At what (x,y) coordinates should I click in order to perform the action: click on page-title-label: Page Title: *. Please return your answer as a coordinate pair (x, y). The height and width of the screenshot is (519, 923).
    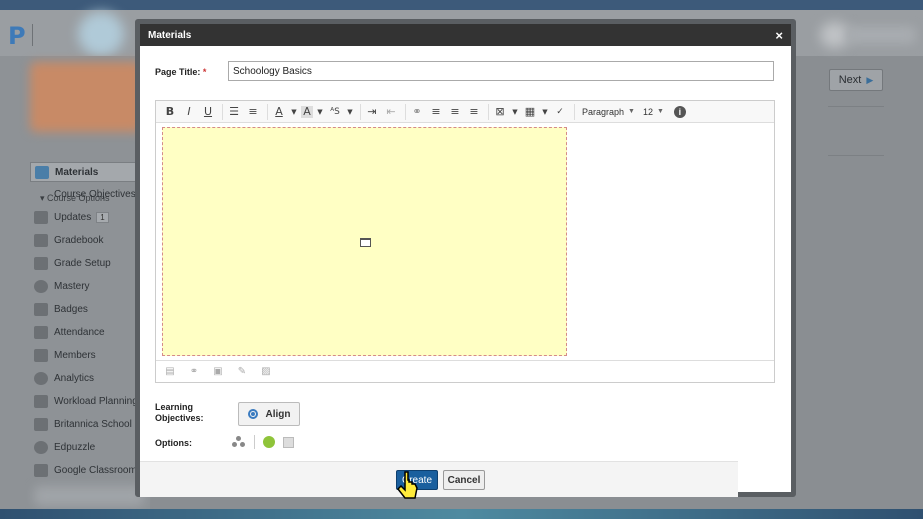
    Looking at the image, I should click on (180, 72).